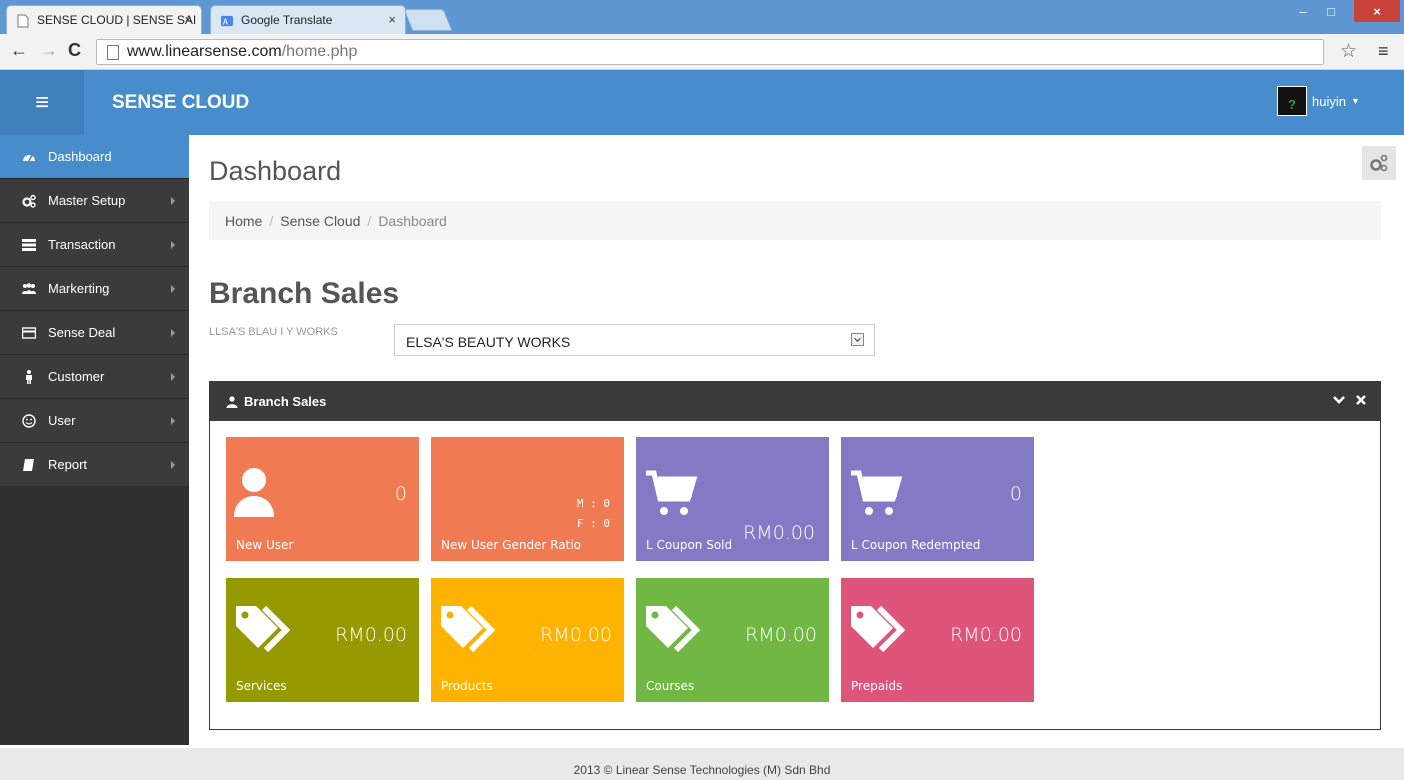  I want to click on sidebar-item-label: Report, so click(68, 464).